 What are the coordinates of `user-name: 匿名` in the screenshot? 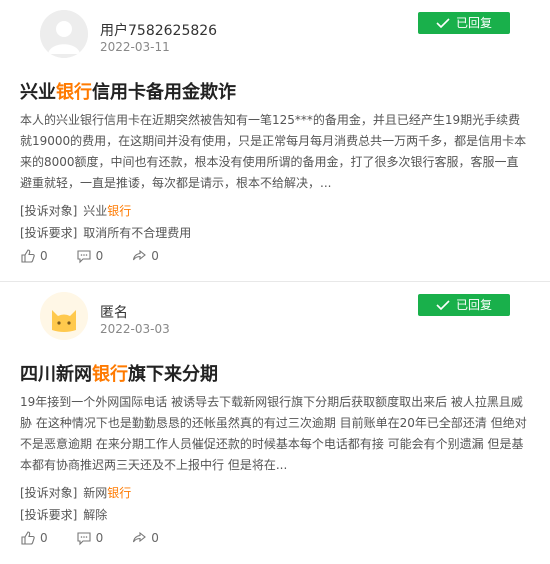 It's located at (114, 313).